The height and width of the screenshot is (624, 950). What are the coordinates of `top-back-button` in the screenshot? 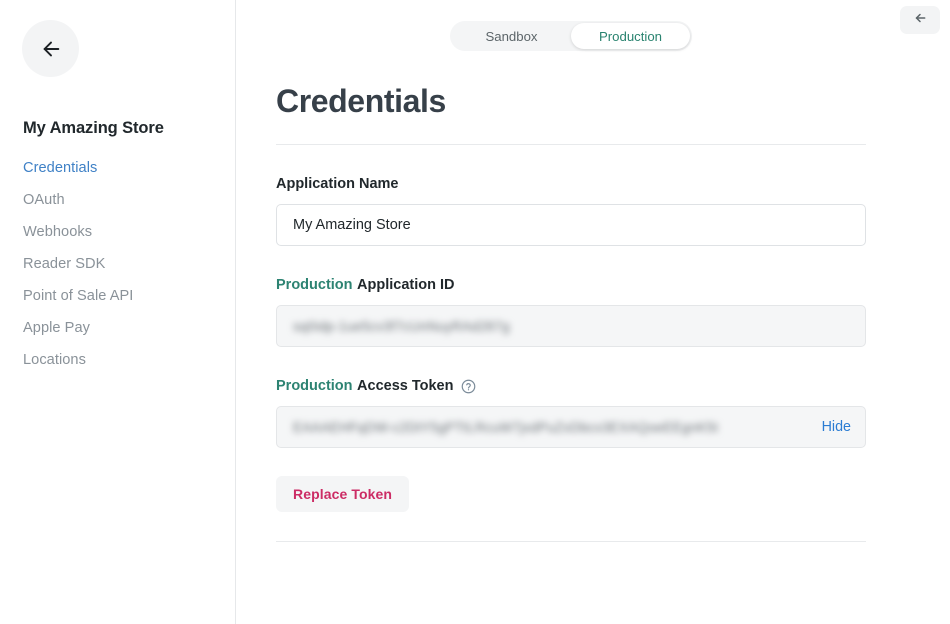 It's located at (920, 20).